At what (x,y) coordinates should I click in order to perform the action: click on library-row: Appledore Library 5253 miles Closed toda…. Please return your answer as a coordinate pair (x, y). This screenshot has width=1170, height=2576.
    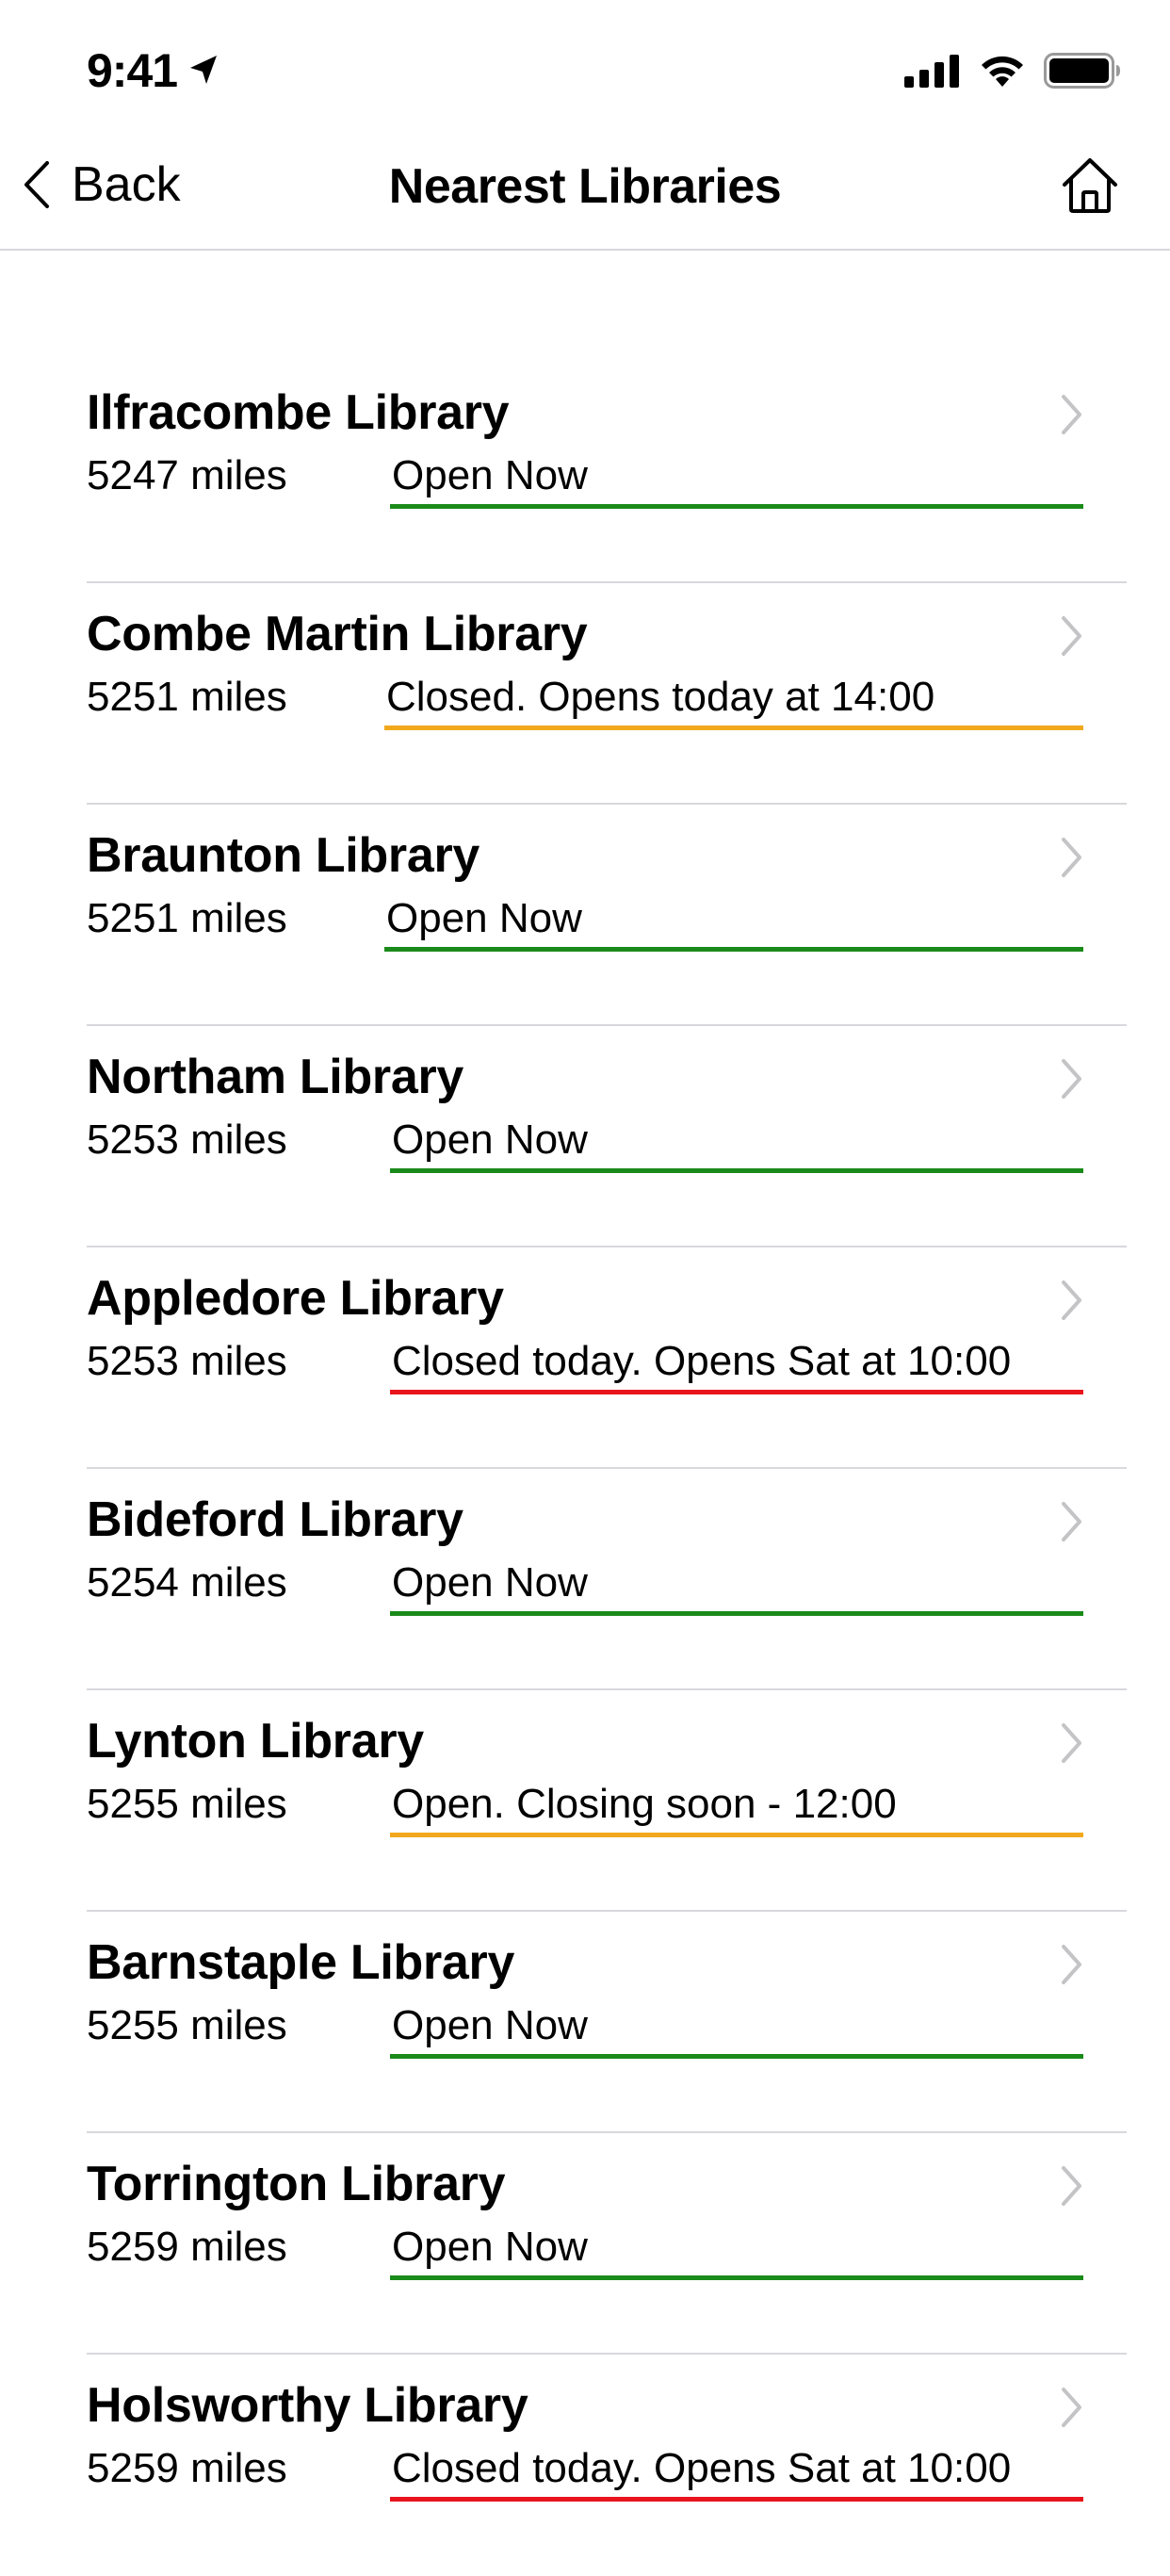
    Looking at the image, I should click on (607, 1358).